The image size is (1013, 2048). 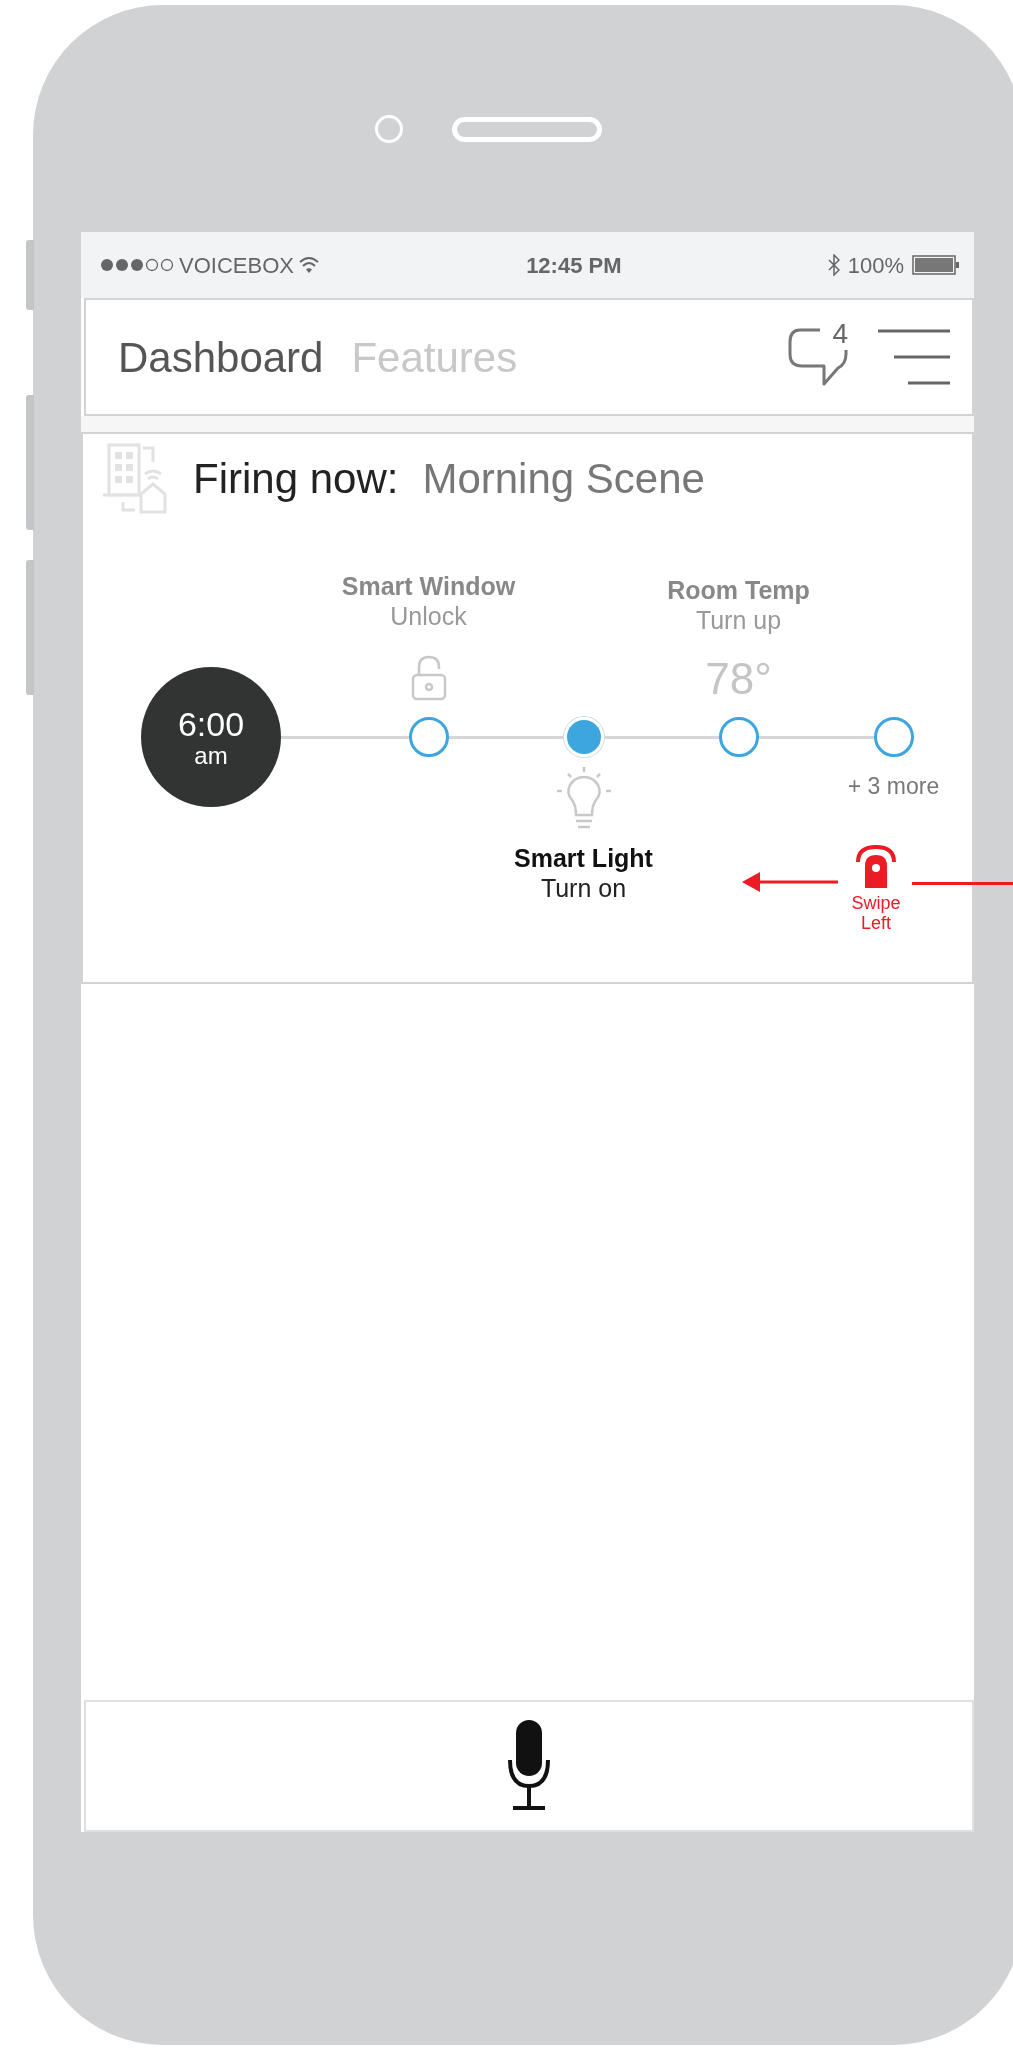 I want to click on wifi-icon, so click(x=308, y=265).